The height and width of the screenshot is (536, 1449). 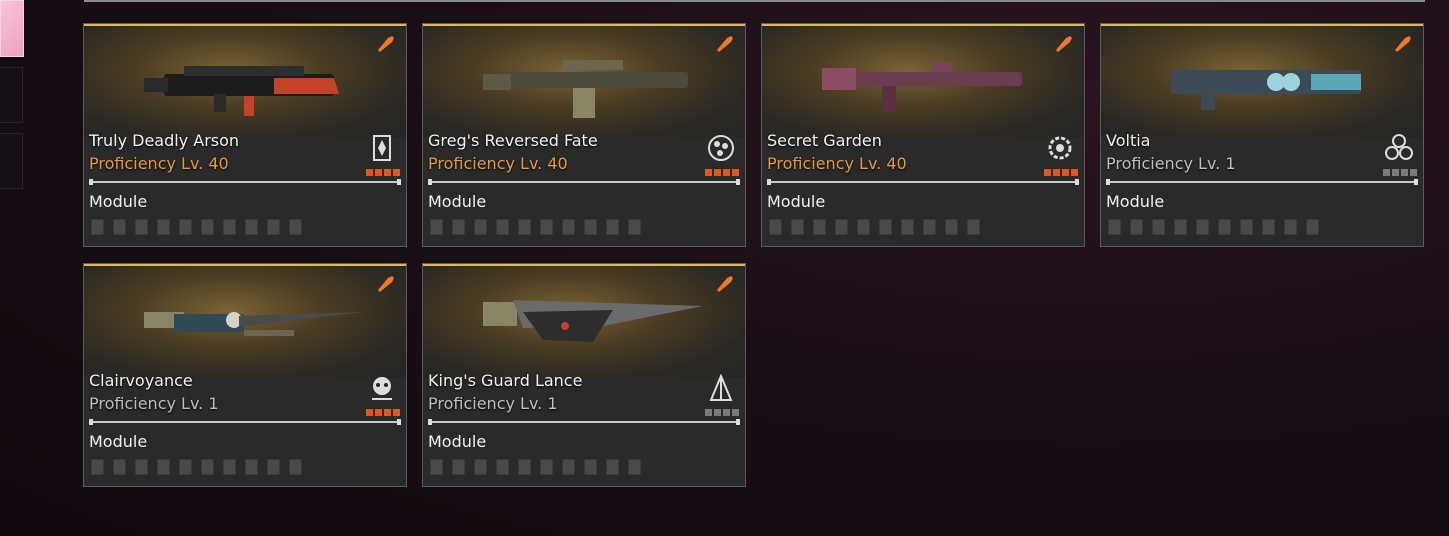 I want to click on spire-emblem-icon, so click(x=721, y=387).